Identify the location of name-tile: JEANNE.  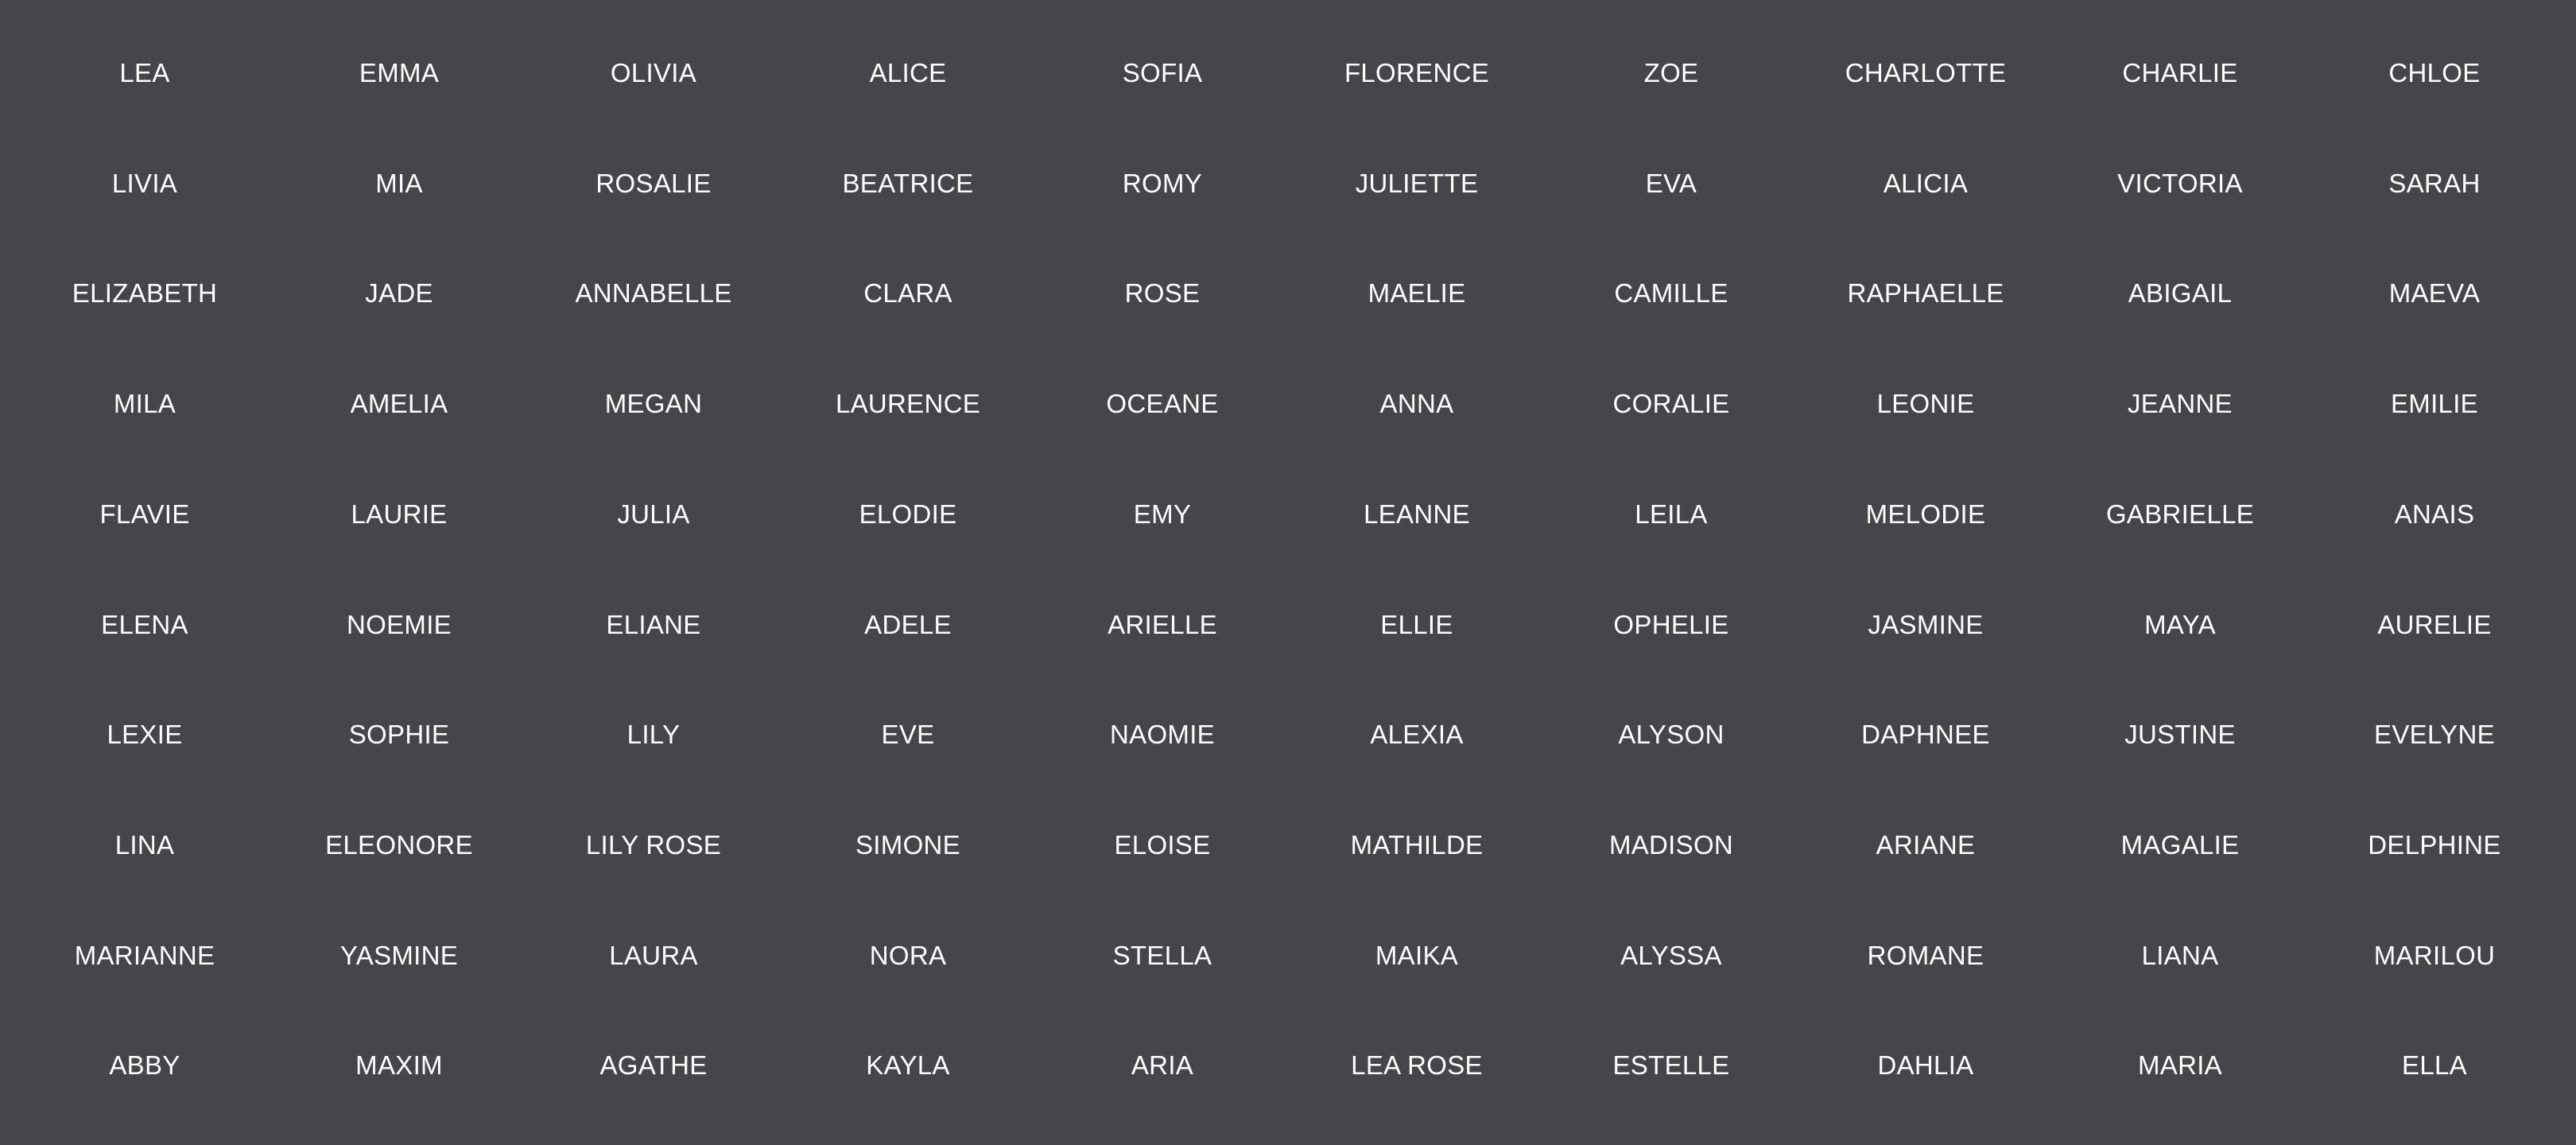
(2180, 404).